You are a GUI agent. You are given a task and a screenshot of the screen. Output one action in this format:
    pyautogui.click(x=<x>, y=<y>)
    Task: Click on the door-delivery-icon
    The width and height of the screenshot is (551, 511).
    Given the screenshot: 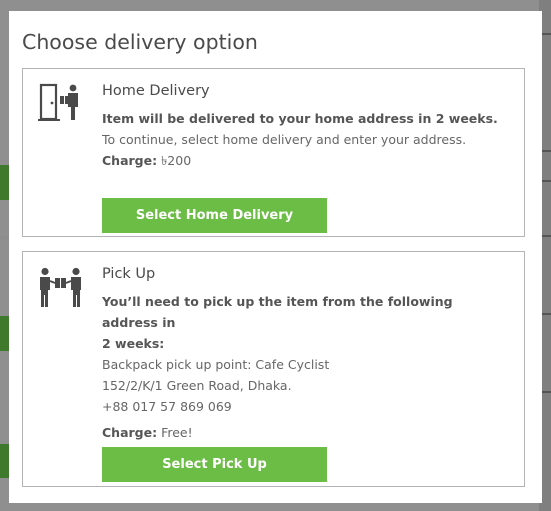 What is the action you would take?
    pyautogui.click(x=61, y=105)
    